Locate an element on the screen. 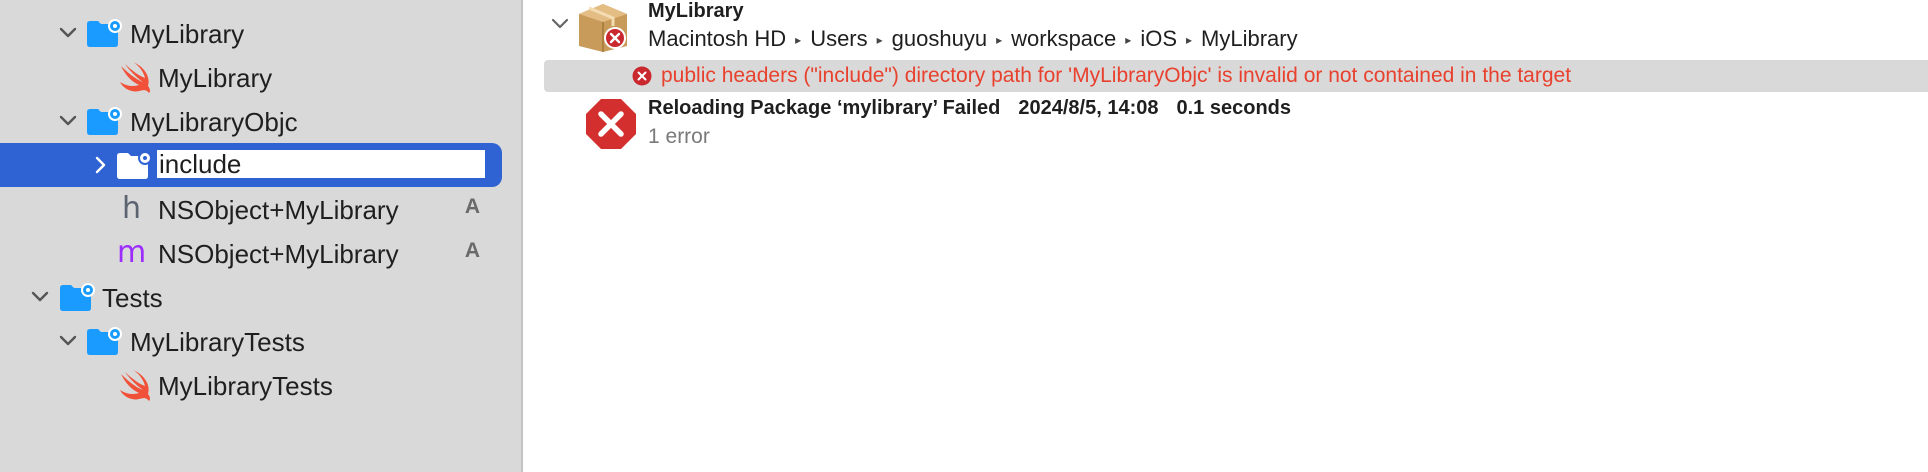 This screenshot has width=1928, height=472. breadcrumb-item: iOS is located at coordinates (1158, 38).